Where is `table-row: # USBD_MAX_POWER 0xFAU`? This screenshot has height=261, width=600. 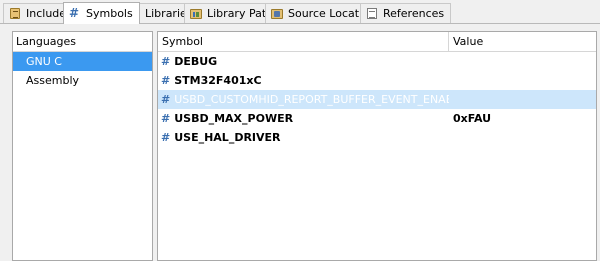 table-row: # USBD_MAX_POWER 0xFAU is located at coordinates (377, 118).